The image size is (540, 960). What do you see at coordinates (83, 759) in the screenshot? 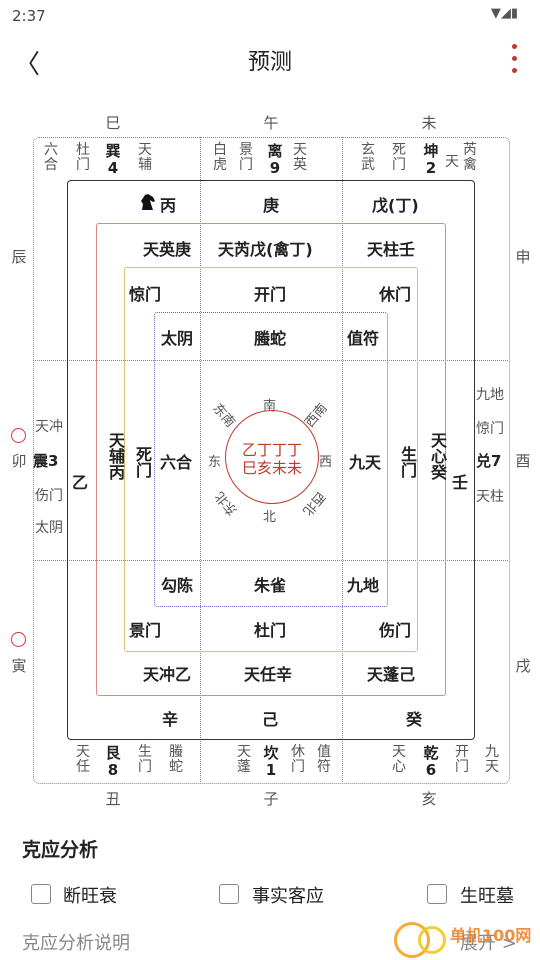
I see `outer-sw-star: 天任` at bounding box center [83, 759].